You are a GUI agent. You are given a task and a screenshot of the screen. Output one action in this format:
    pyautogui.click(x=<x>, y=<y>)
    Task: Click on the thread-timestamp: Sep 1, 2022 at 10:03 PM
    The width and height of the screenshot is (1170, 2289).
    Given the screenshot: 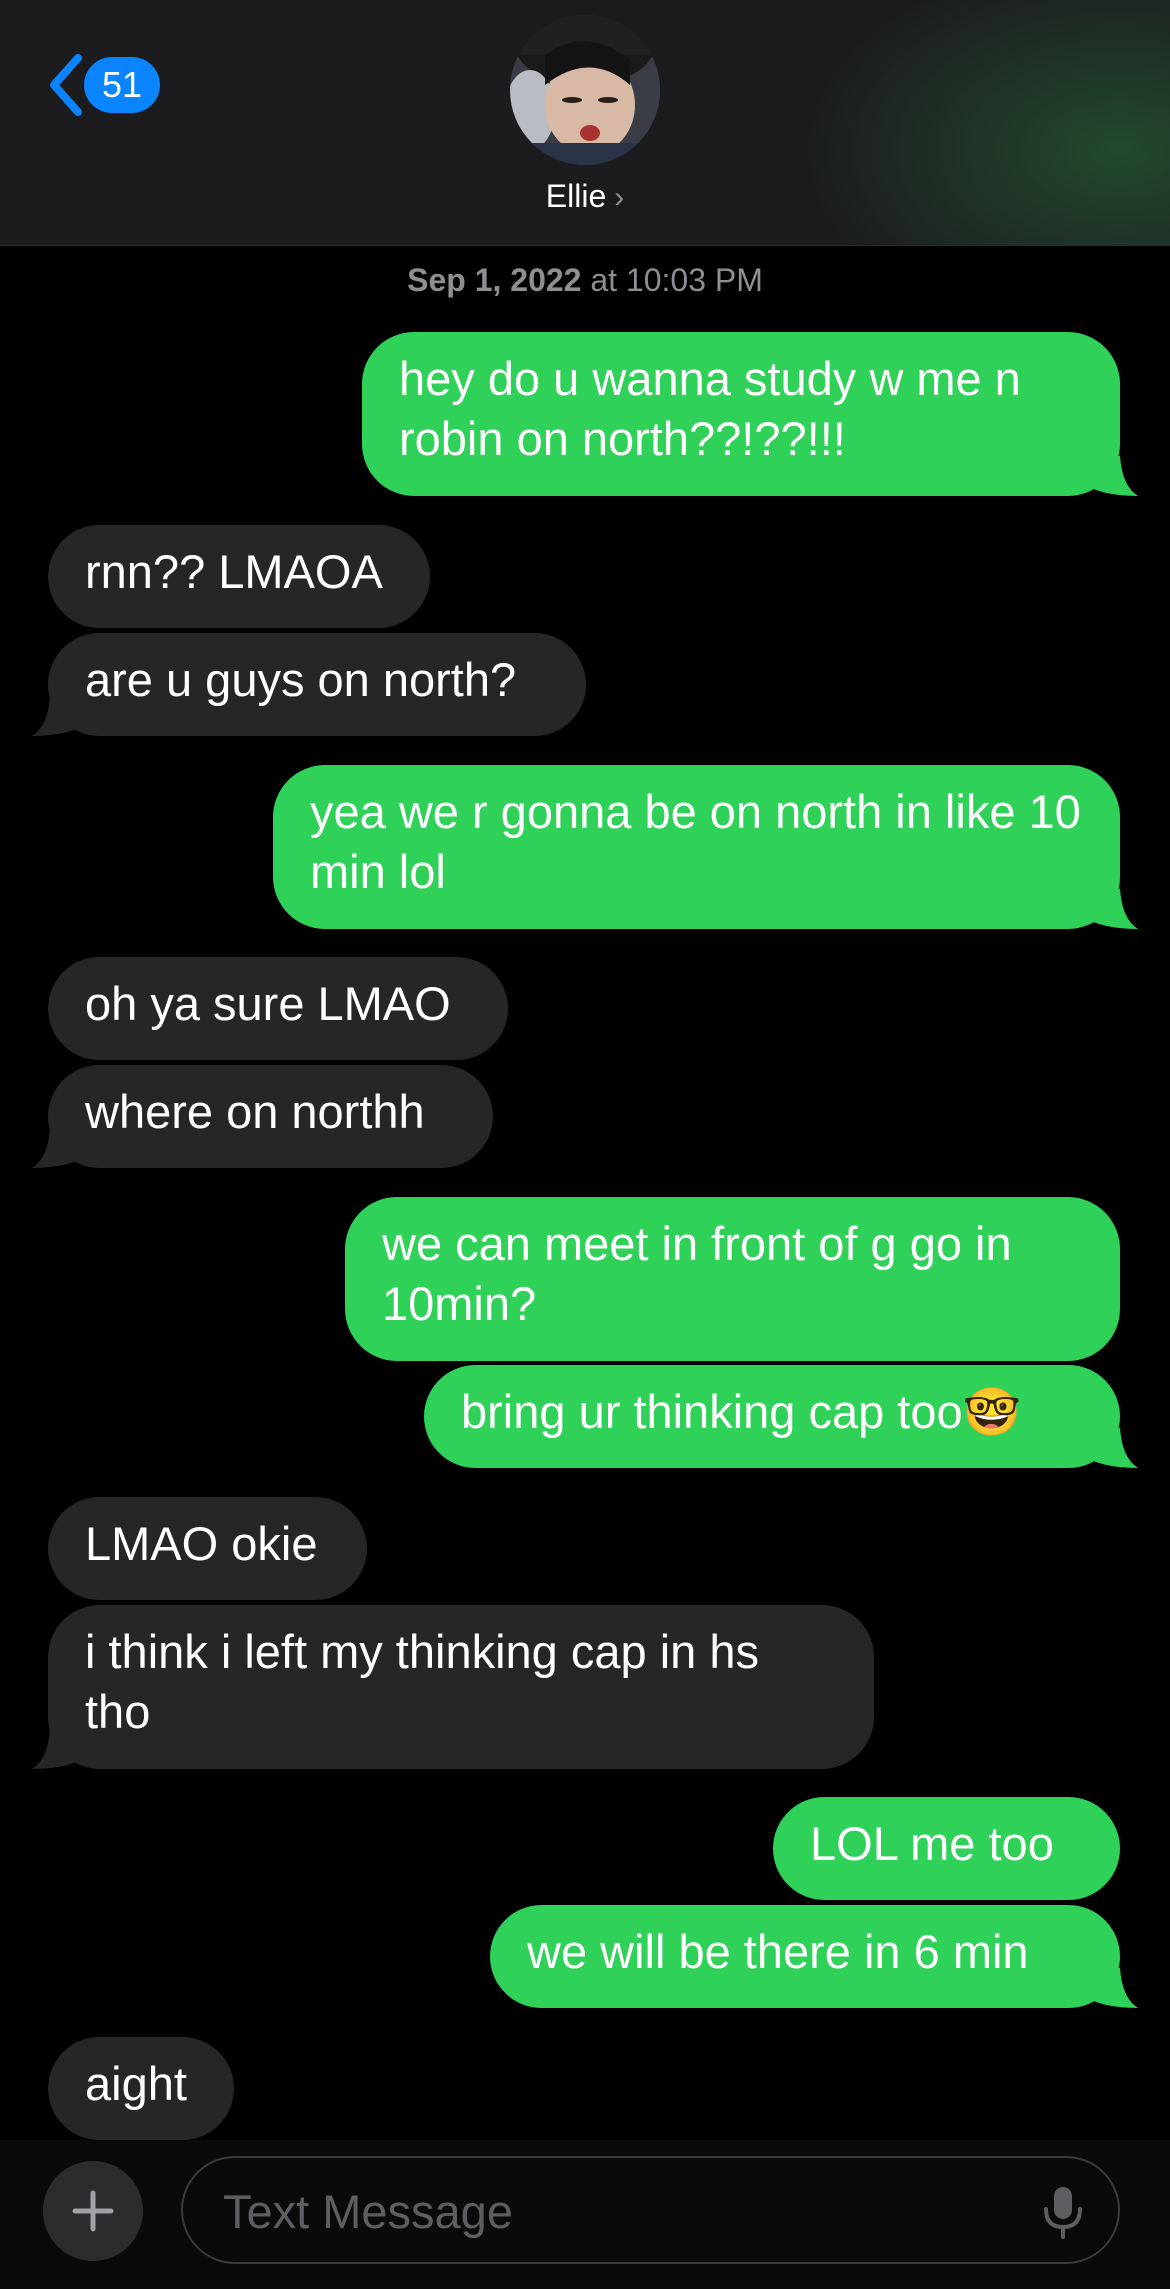 What is the action you would take?
    pyautogui.click(x=585, y=280)
    